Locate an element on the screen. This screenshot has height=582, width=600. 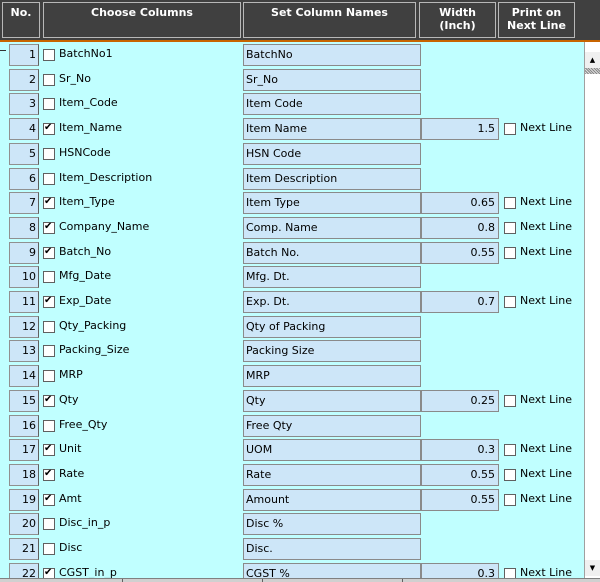
column-name-input: Item Code is located at coordinates (332, 104).